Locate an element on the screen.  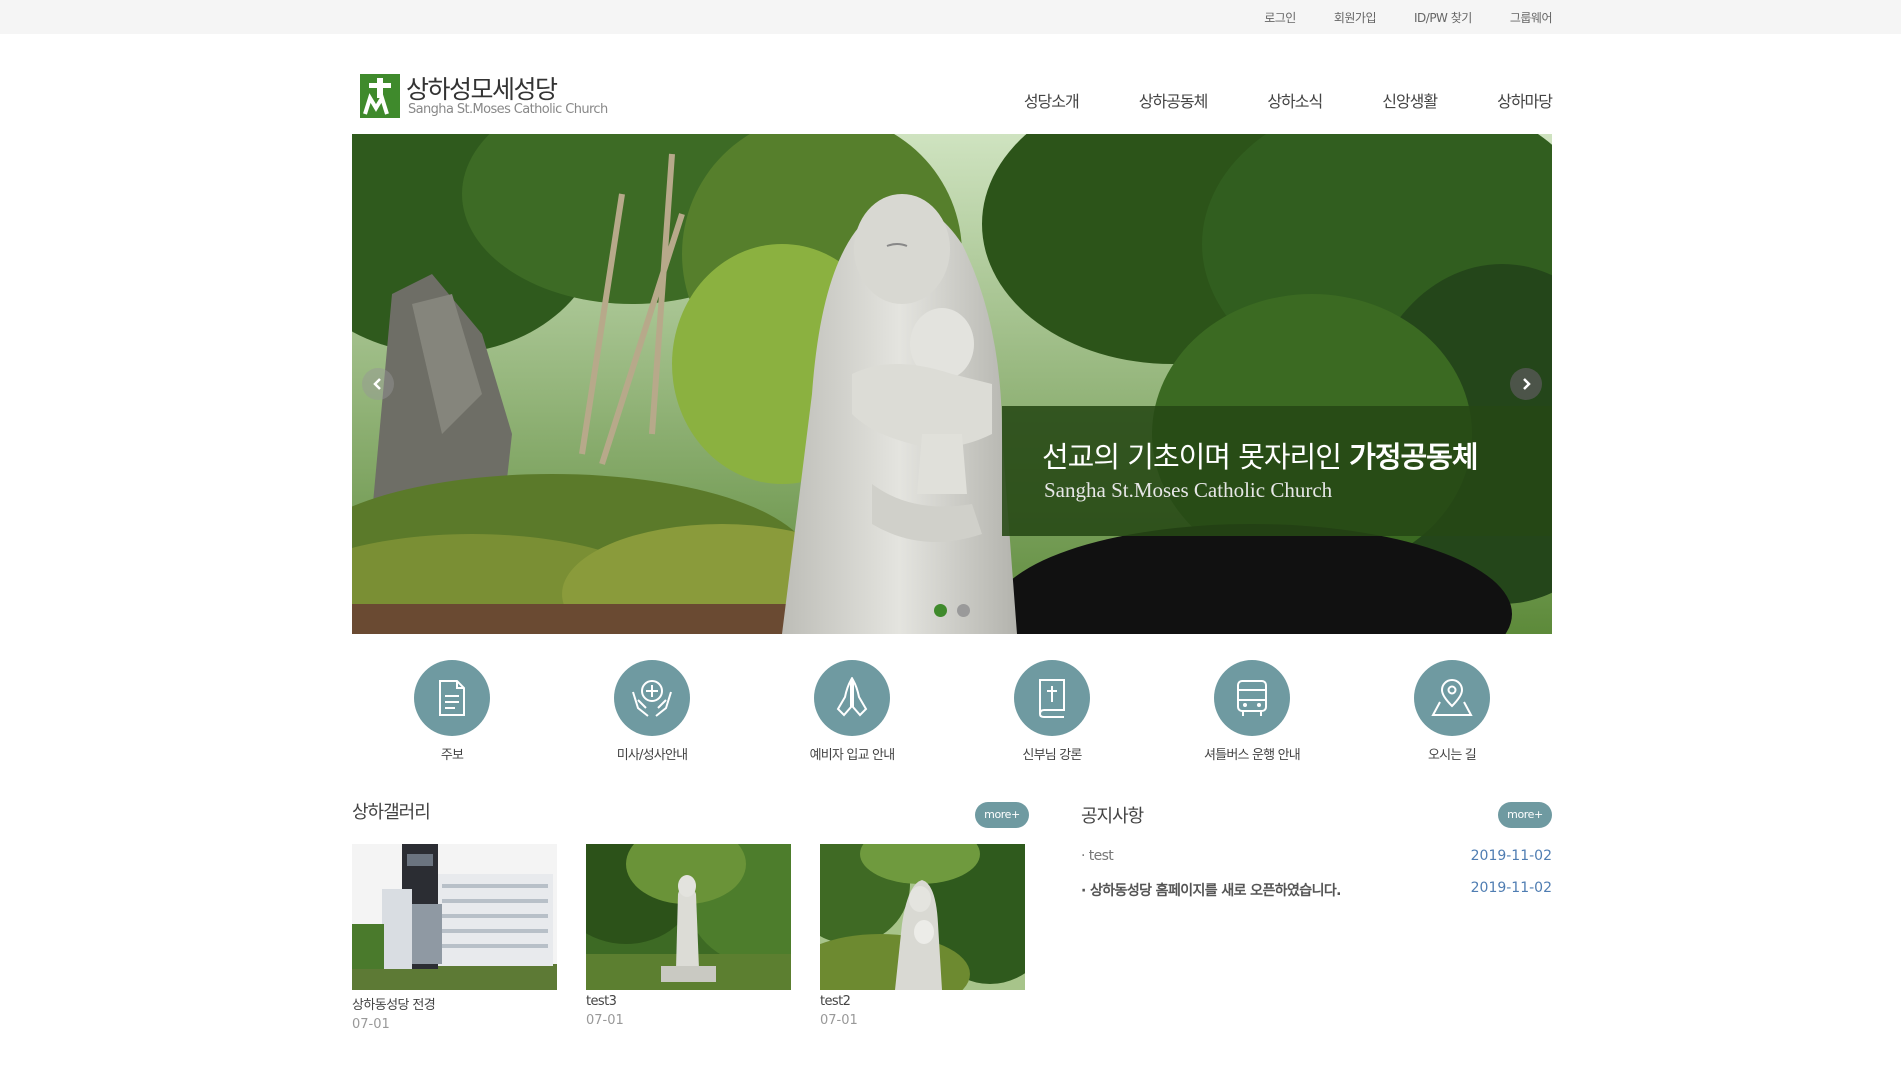
hero-caption-title: 선교의 기초이며 못자리인 가정공동체 is located at coordinates (1260, 455).